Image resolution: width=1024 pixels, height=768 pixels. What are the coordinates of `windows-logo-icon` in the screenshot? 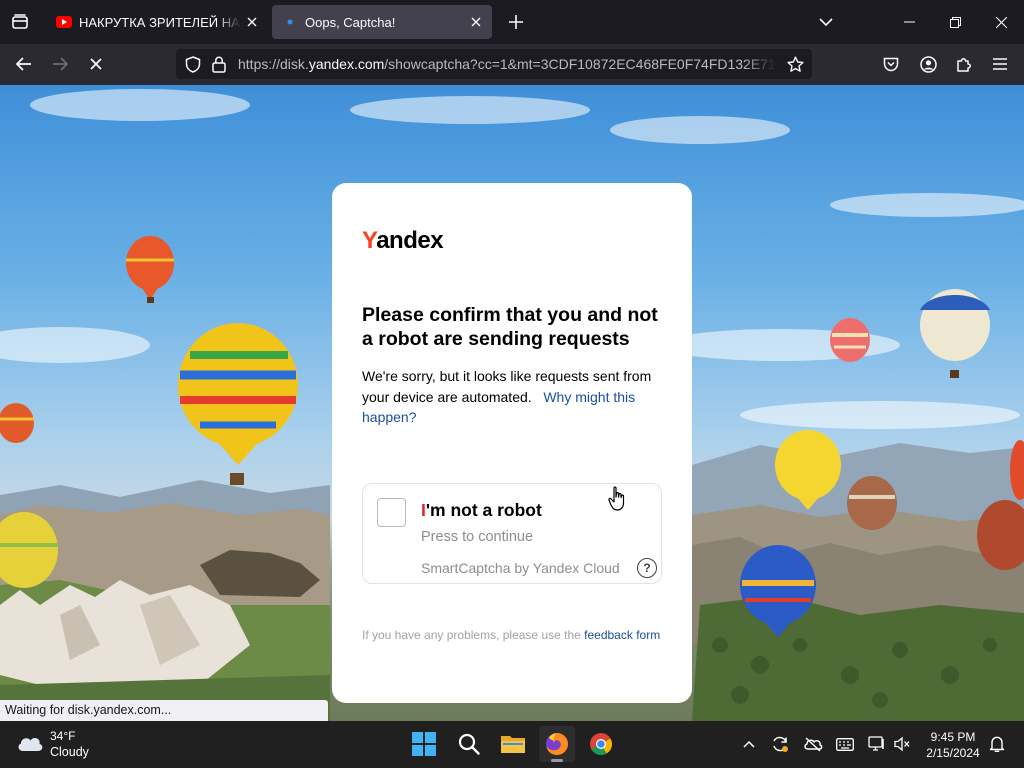 It's located at (424, 744).